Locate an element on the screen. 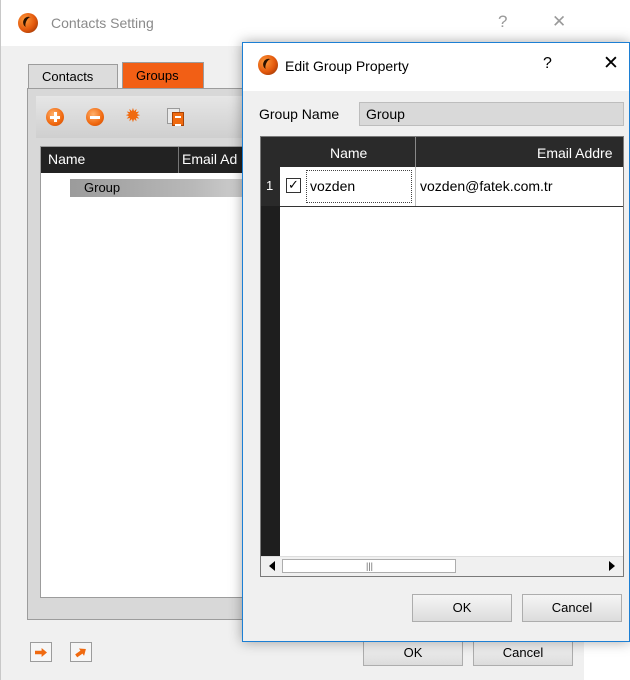 Image resolution: width=630 pixels, height=680 pixels. copy-group-button is located at coordinates (175, 117).